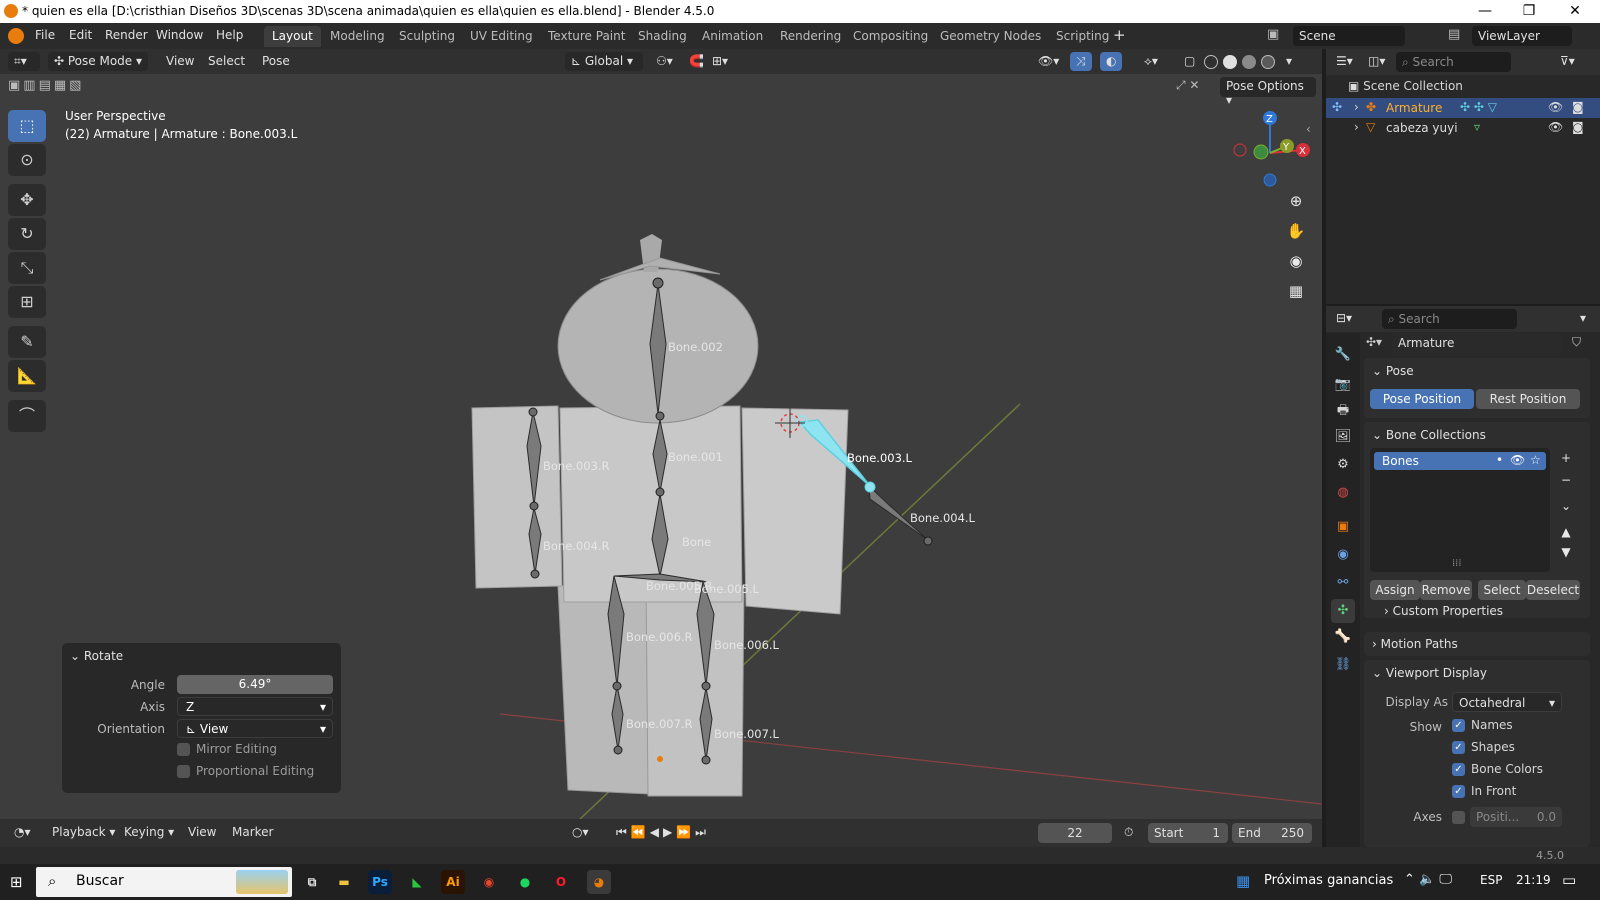  I want to click on ortho-grid-icon: ▦, so click(1296, 291).